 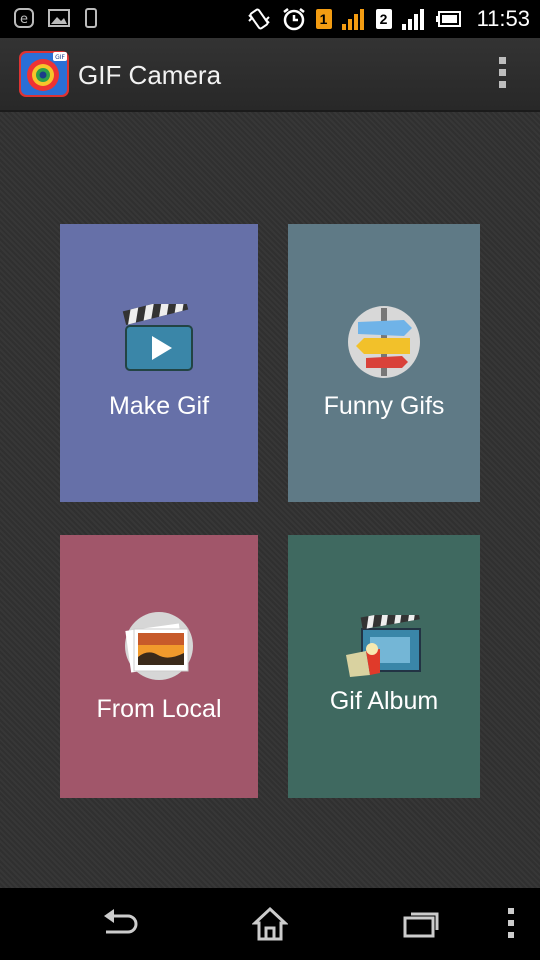 What do you see at coordinates (502, 75) in the screenshot?
I see `overflow-menu-button` at bounding box center [502, 75].